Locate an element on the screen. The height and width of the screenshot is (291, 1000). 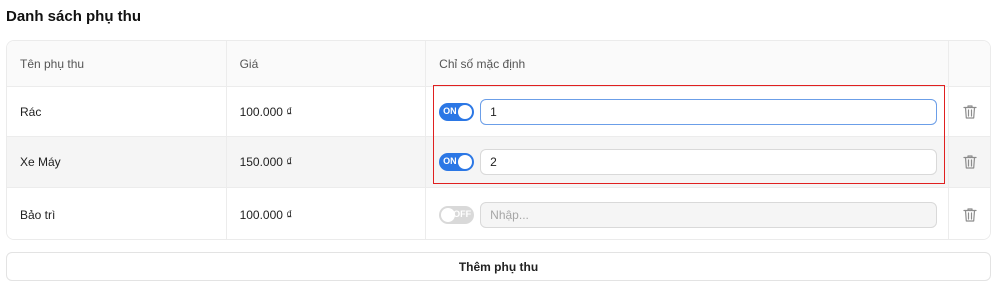
surcharge-name: Rác is located at coordinates (117, 111).